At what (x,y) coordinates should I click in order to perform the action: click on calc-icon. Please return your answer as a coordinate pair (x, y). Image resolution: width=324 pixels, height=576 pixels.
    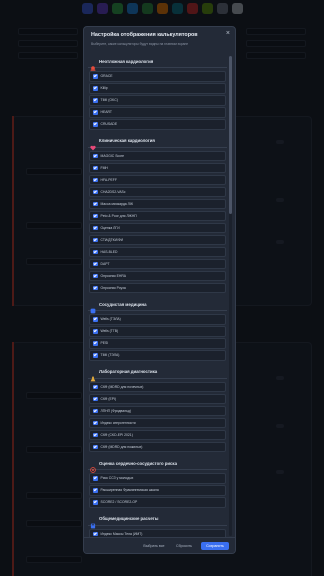
    Looking at the image, I should click on (93, 522).